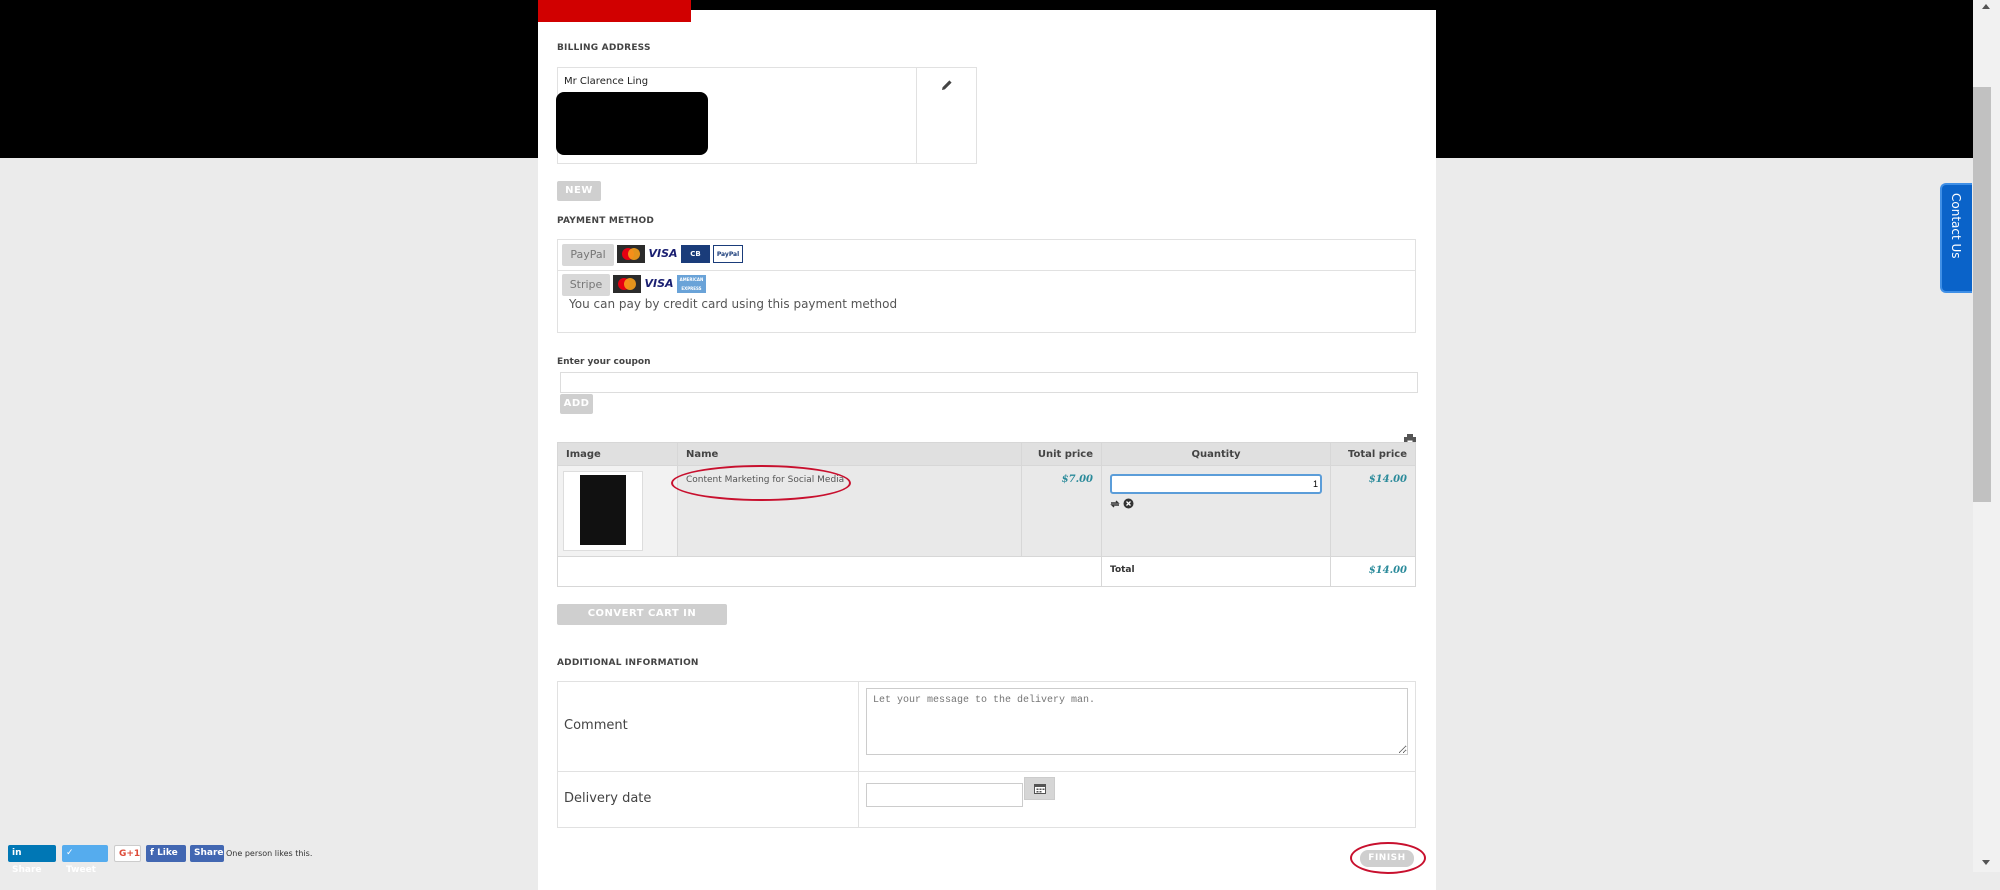  Describe the element at coordinates (986, 771) in the screenshot. I see `additional-divider-horizontal` at that location.